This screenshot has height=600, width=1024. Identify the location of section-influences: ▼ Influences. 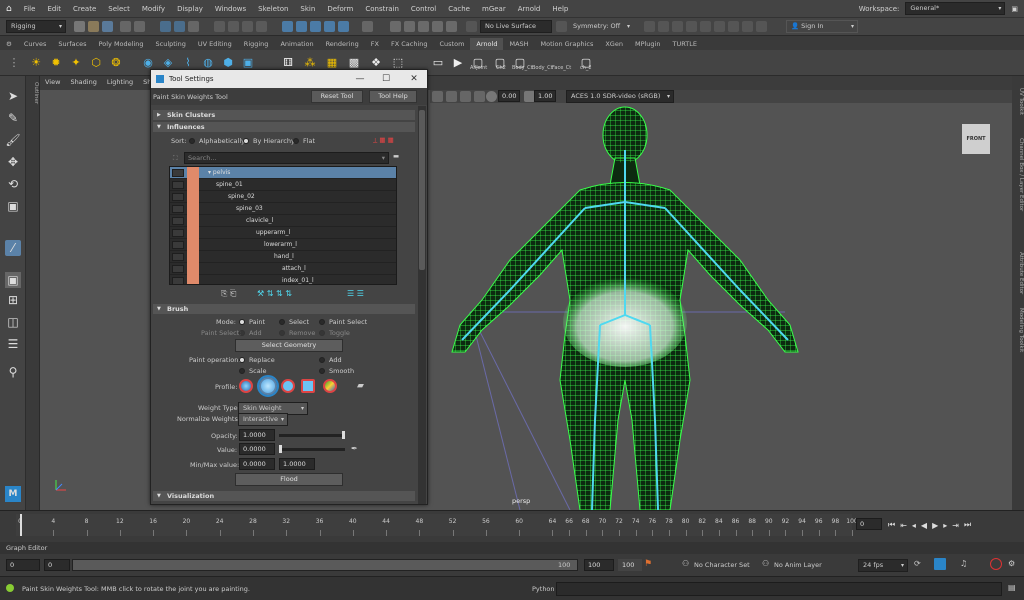
(284, 127).